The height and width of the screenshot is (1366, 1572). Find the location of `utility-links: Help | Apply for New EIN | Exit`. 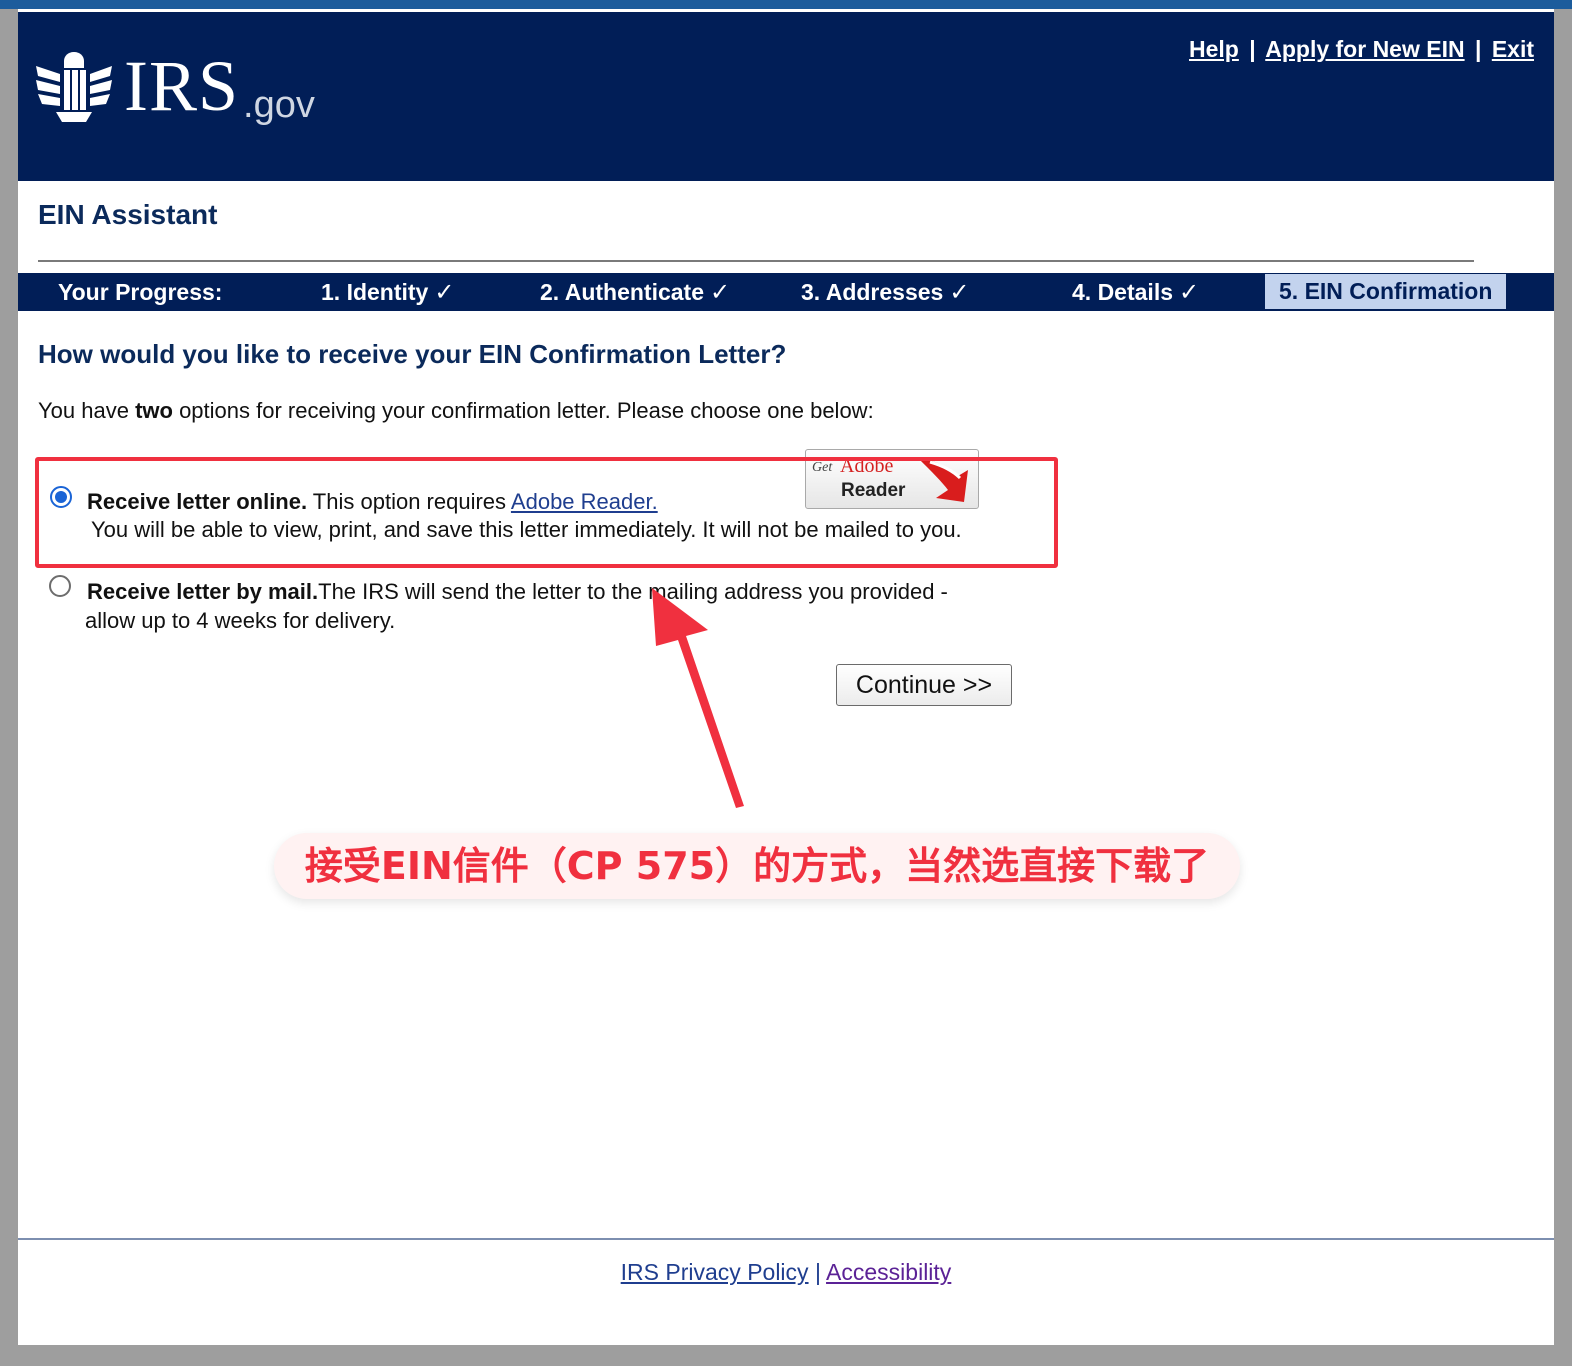

utility-links: Help | Apply for New EIN | Exit is located at coordinates (1361, 49).